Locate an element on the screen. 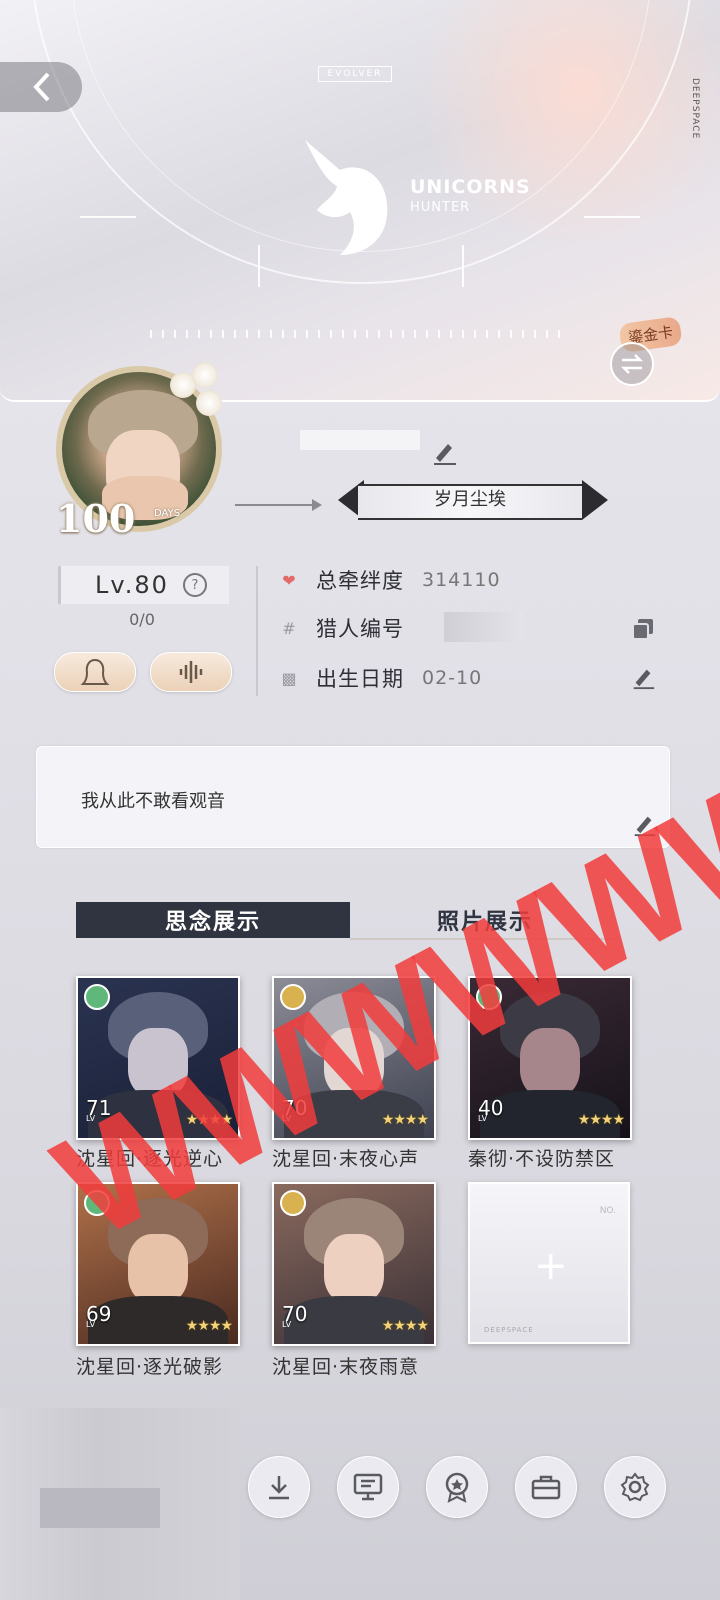 Image resolution: width=720 pixels, height=1600 pixels. notice-icon is located at coordinates (368, 1487).